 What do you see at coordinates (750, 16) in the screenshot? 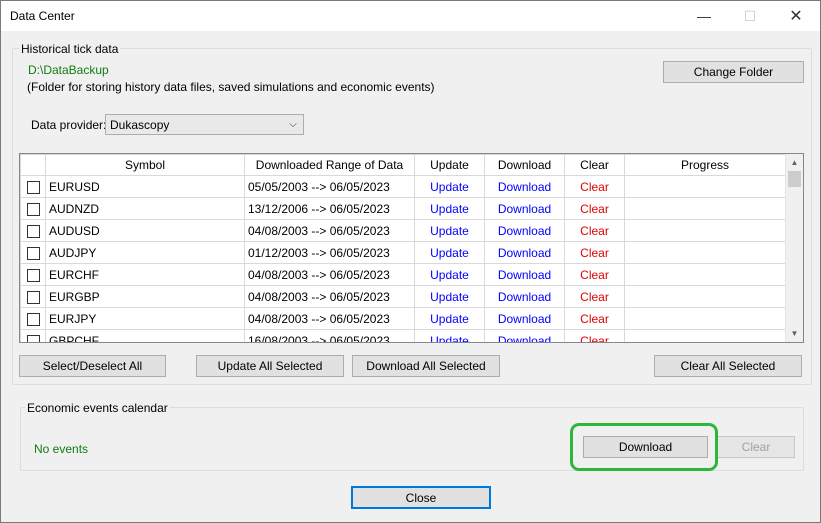
I see `maximize-icon: ☐` at bounding box center [750, 16].